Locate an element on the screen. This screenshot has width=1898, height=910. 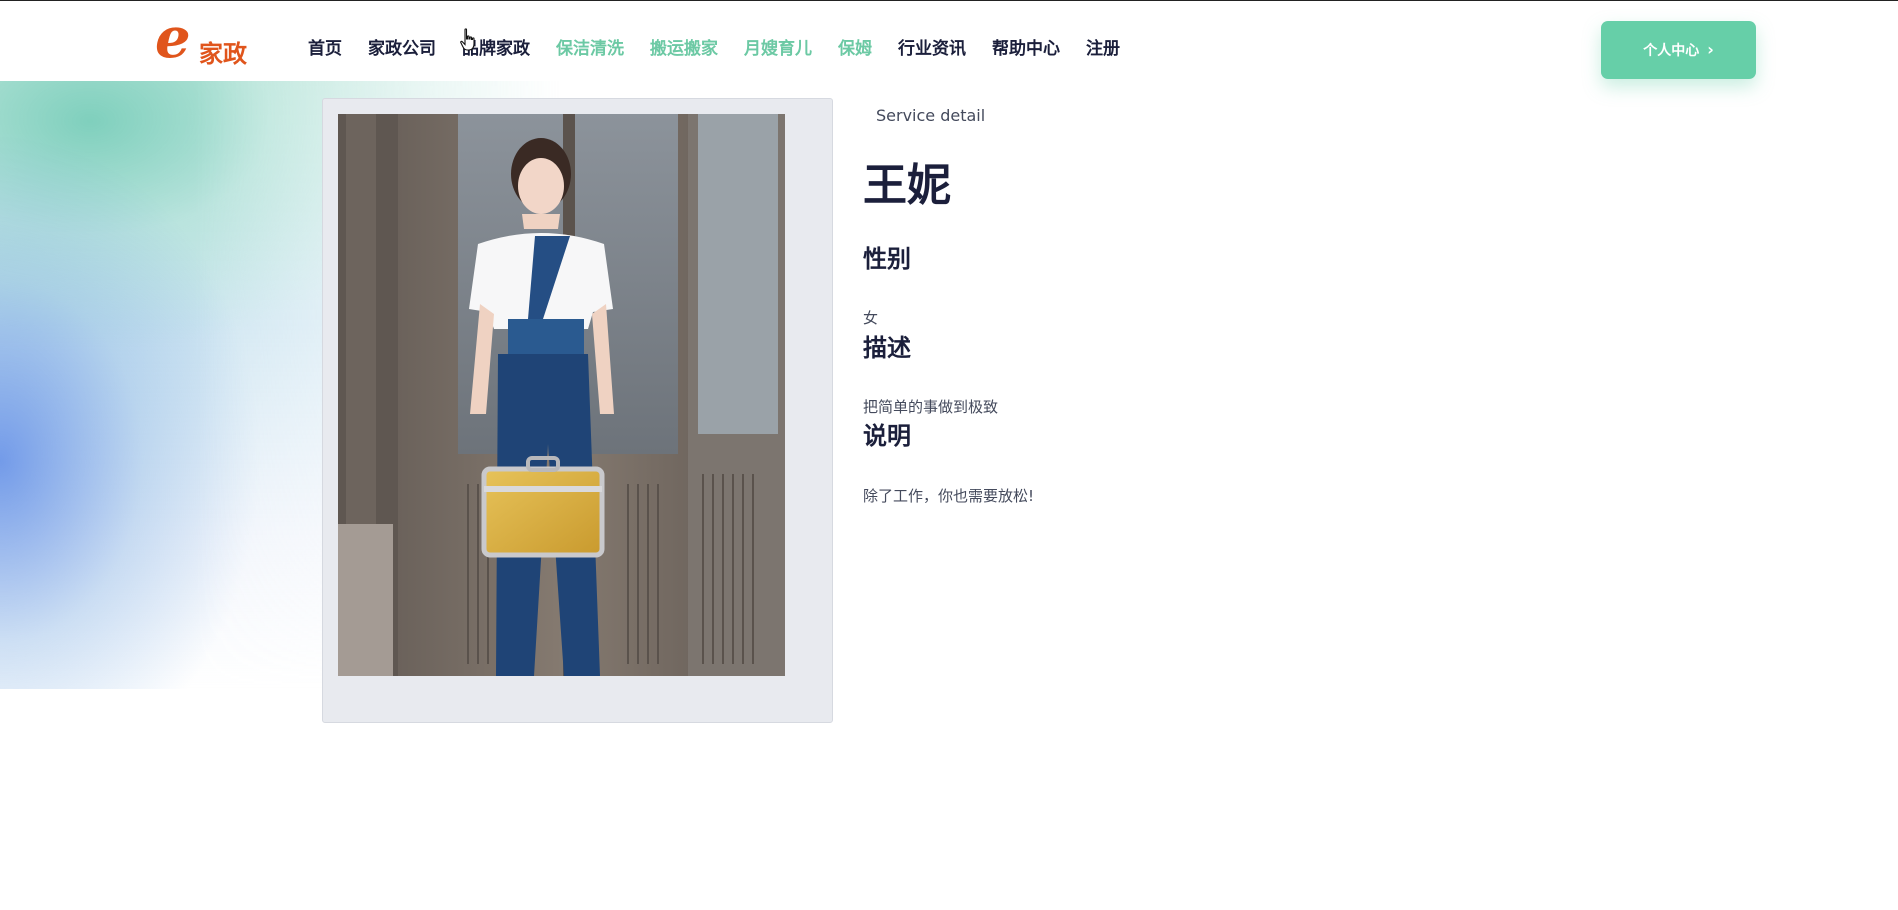
worker-name: 王妮 is located at coordinates (907, 185).